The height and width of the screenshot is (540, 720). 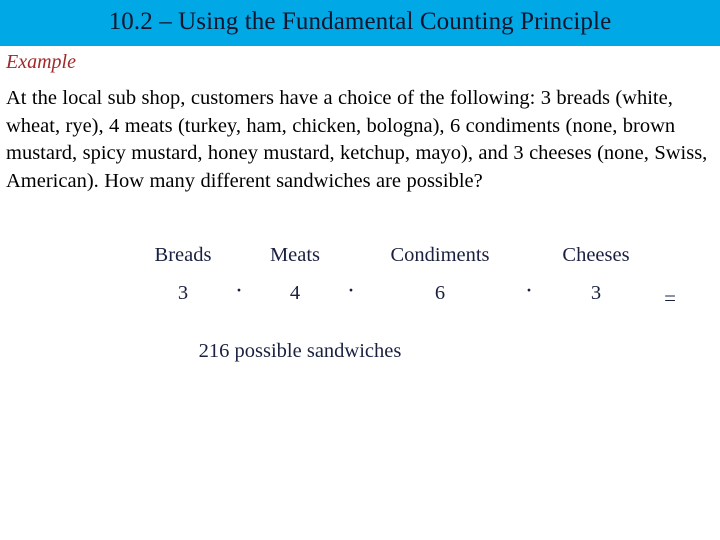 I want to click on header-meats: Meats, so click(x=295, y=255).